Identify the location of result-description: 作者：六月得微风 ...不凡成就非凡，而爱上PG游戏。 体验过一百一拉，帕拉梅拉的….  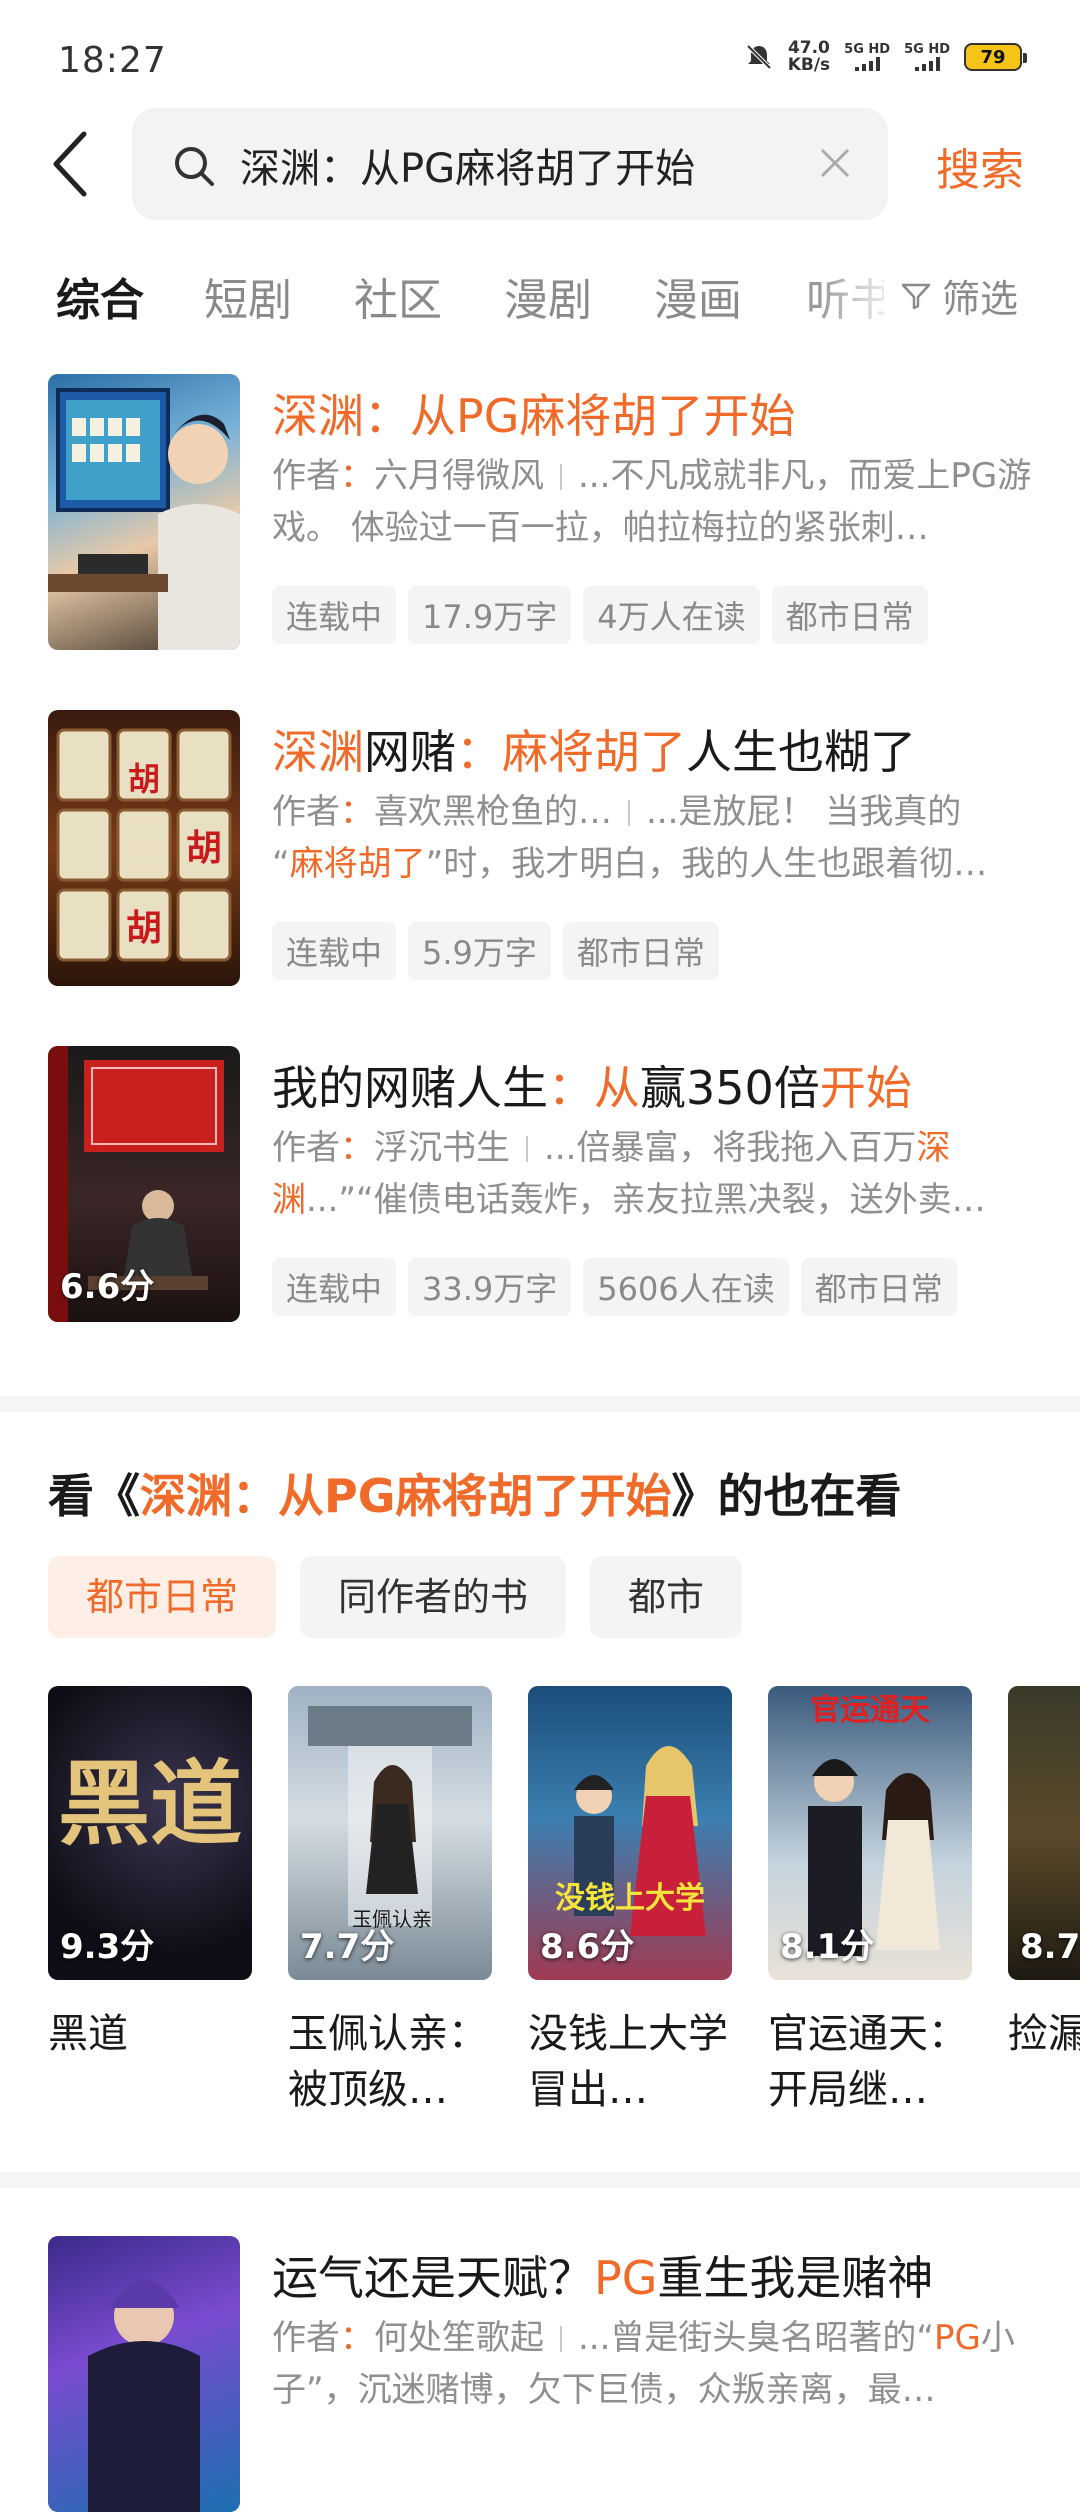
(652, 502).